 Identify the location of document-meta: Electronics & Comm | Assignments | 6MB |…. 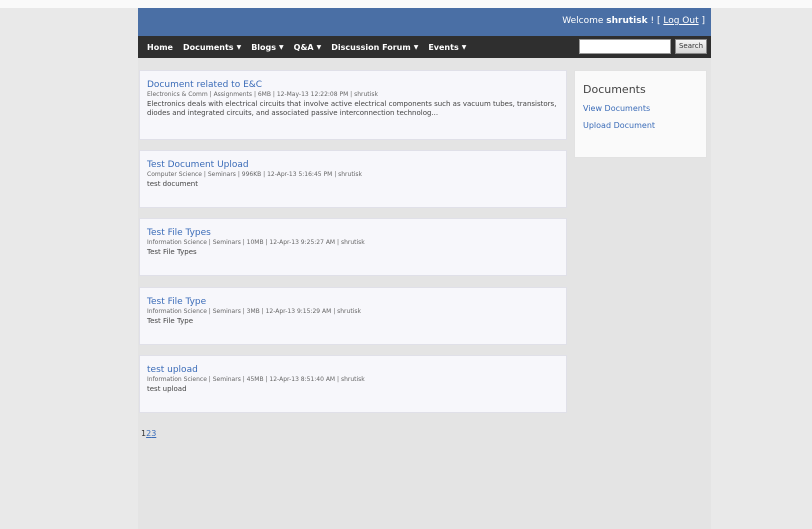
(262, 94).